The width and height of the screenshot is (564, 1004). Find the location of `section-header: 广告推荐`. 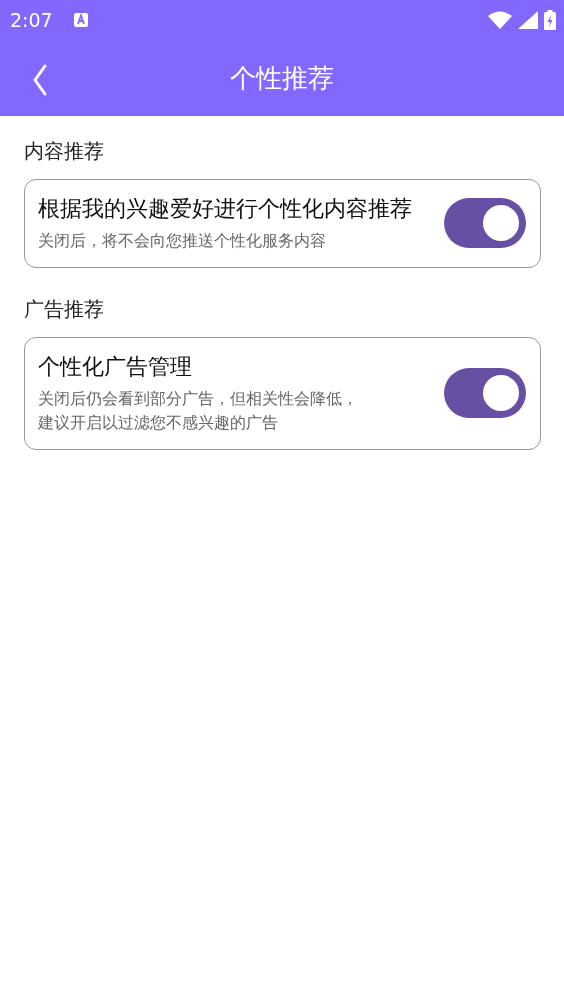

section-header: 广告推荐 is located at coordinates (64, 309).